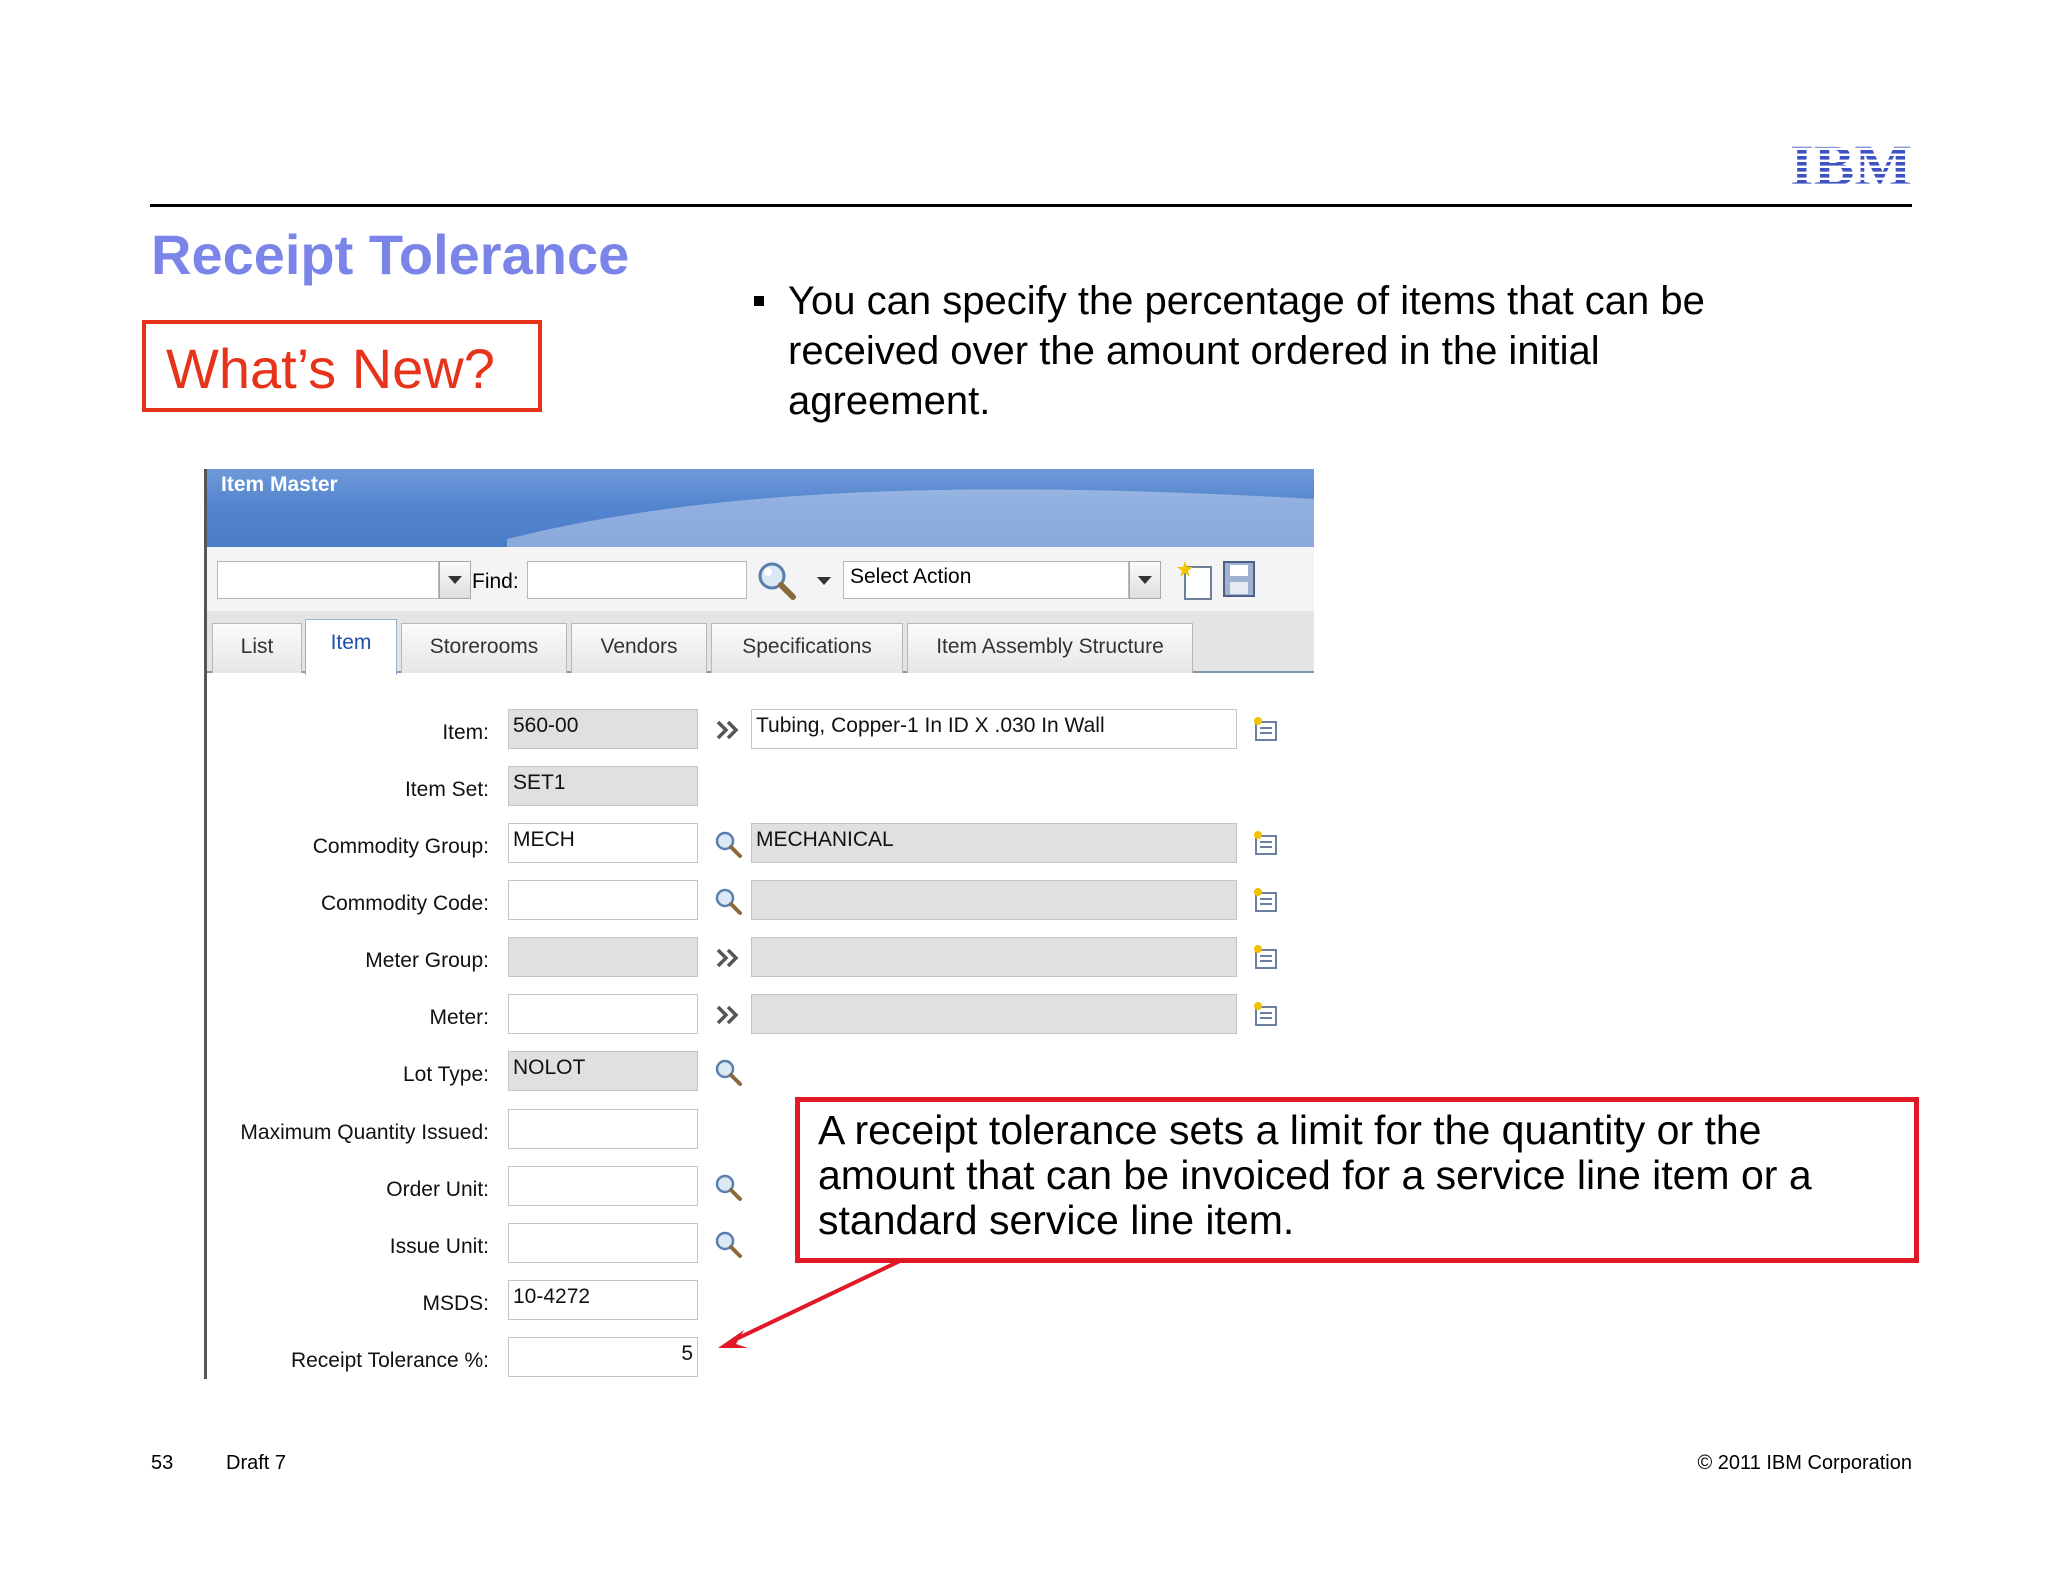  I want to click on meter-group-field, so click(603, 957).